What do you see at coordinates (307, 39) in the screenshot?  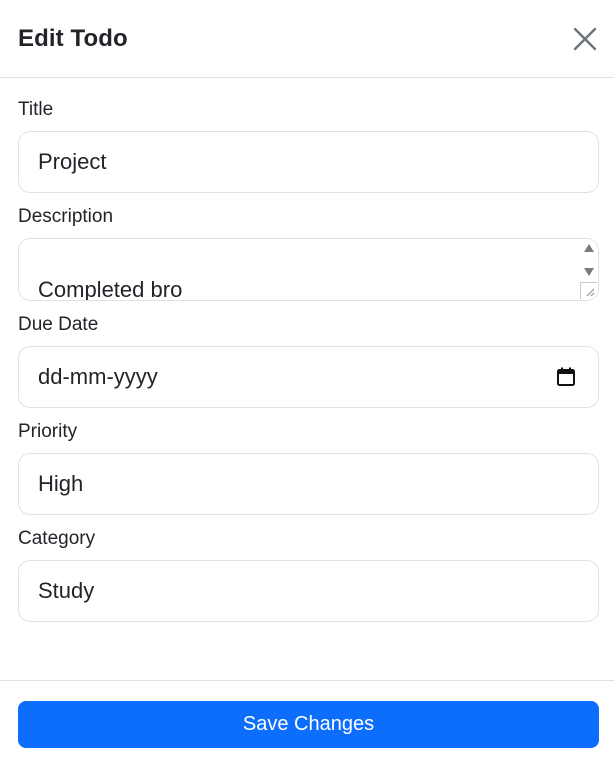 I see `modal-header: Edit Todo` at bounding box center [307, 39].